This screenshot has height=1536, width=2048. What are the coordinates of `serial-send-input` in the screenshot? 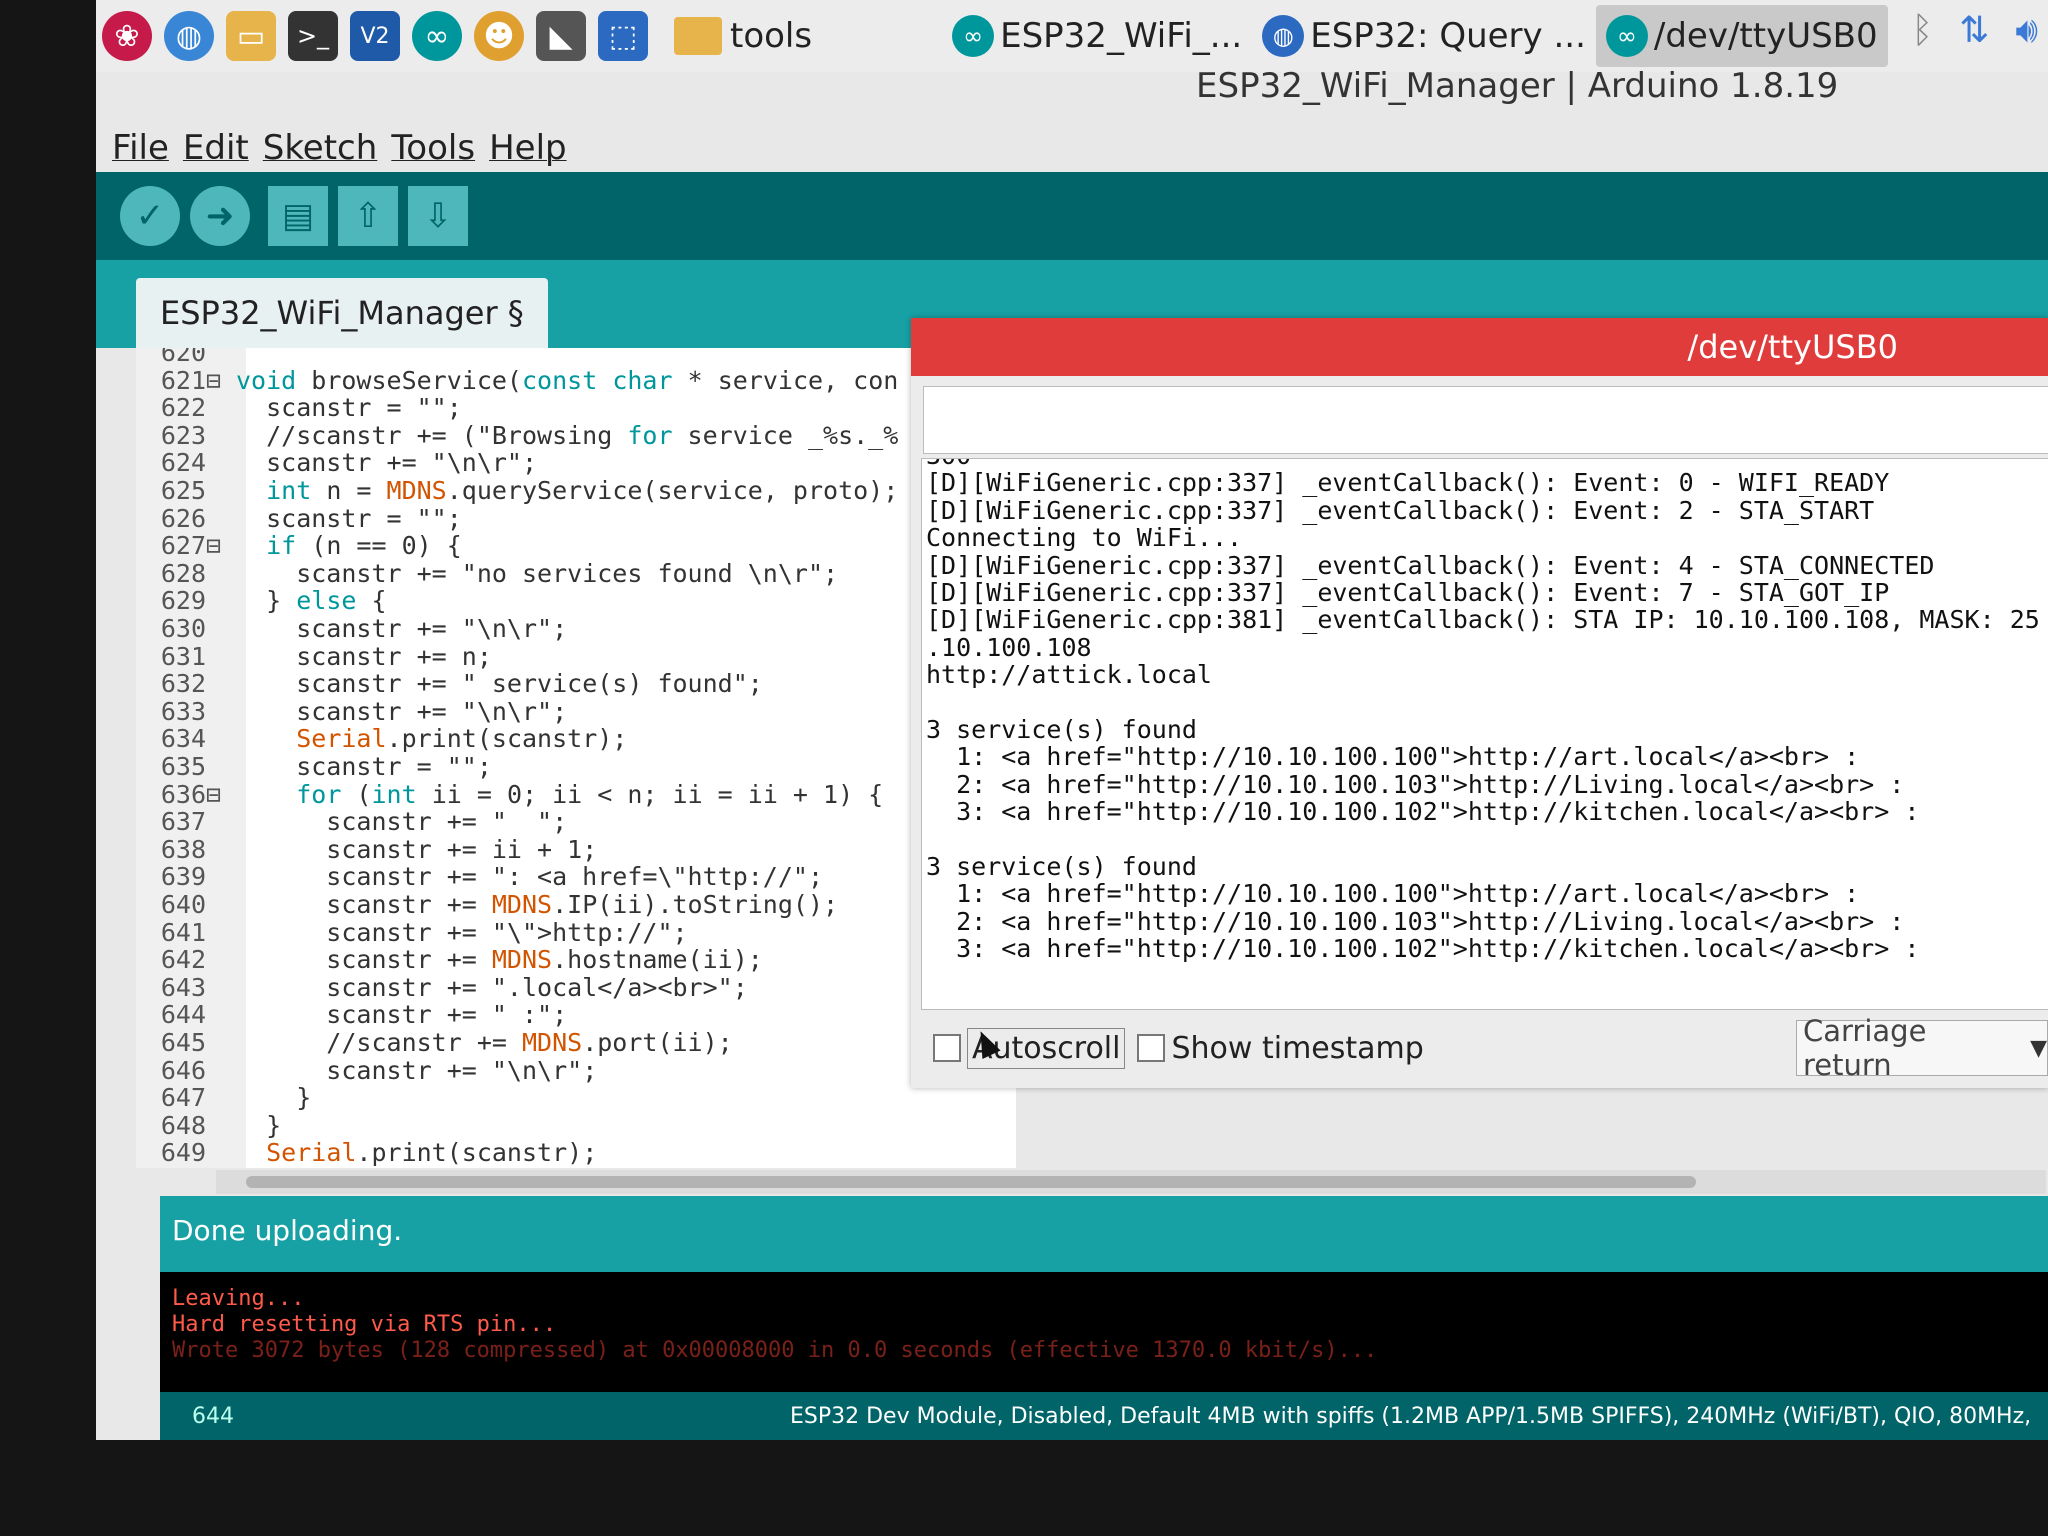 It's located at (1485, 420).